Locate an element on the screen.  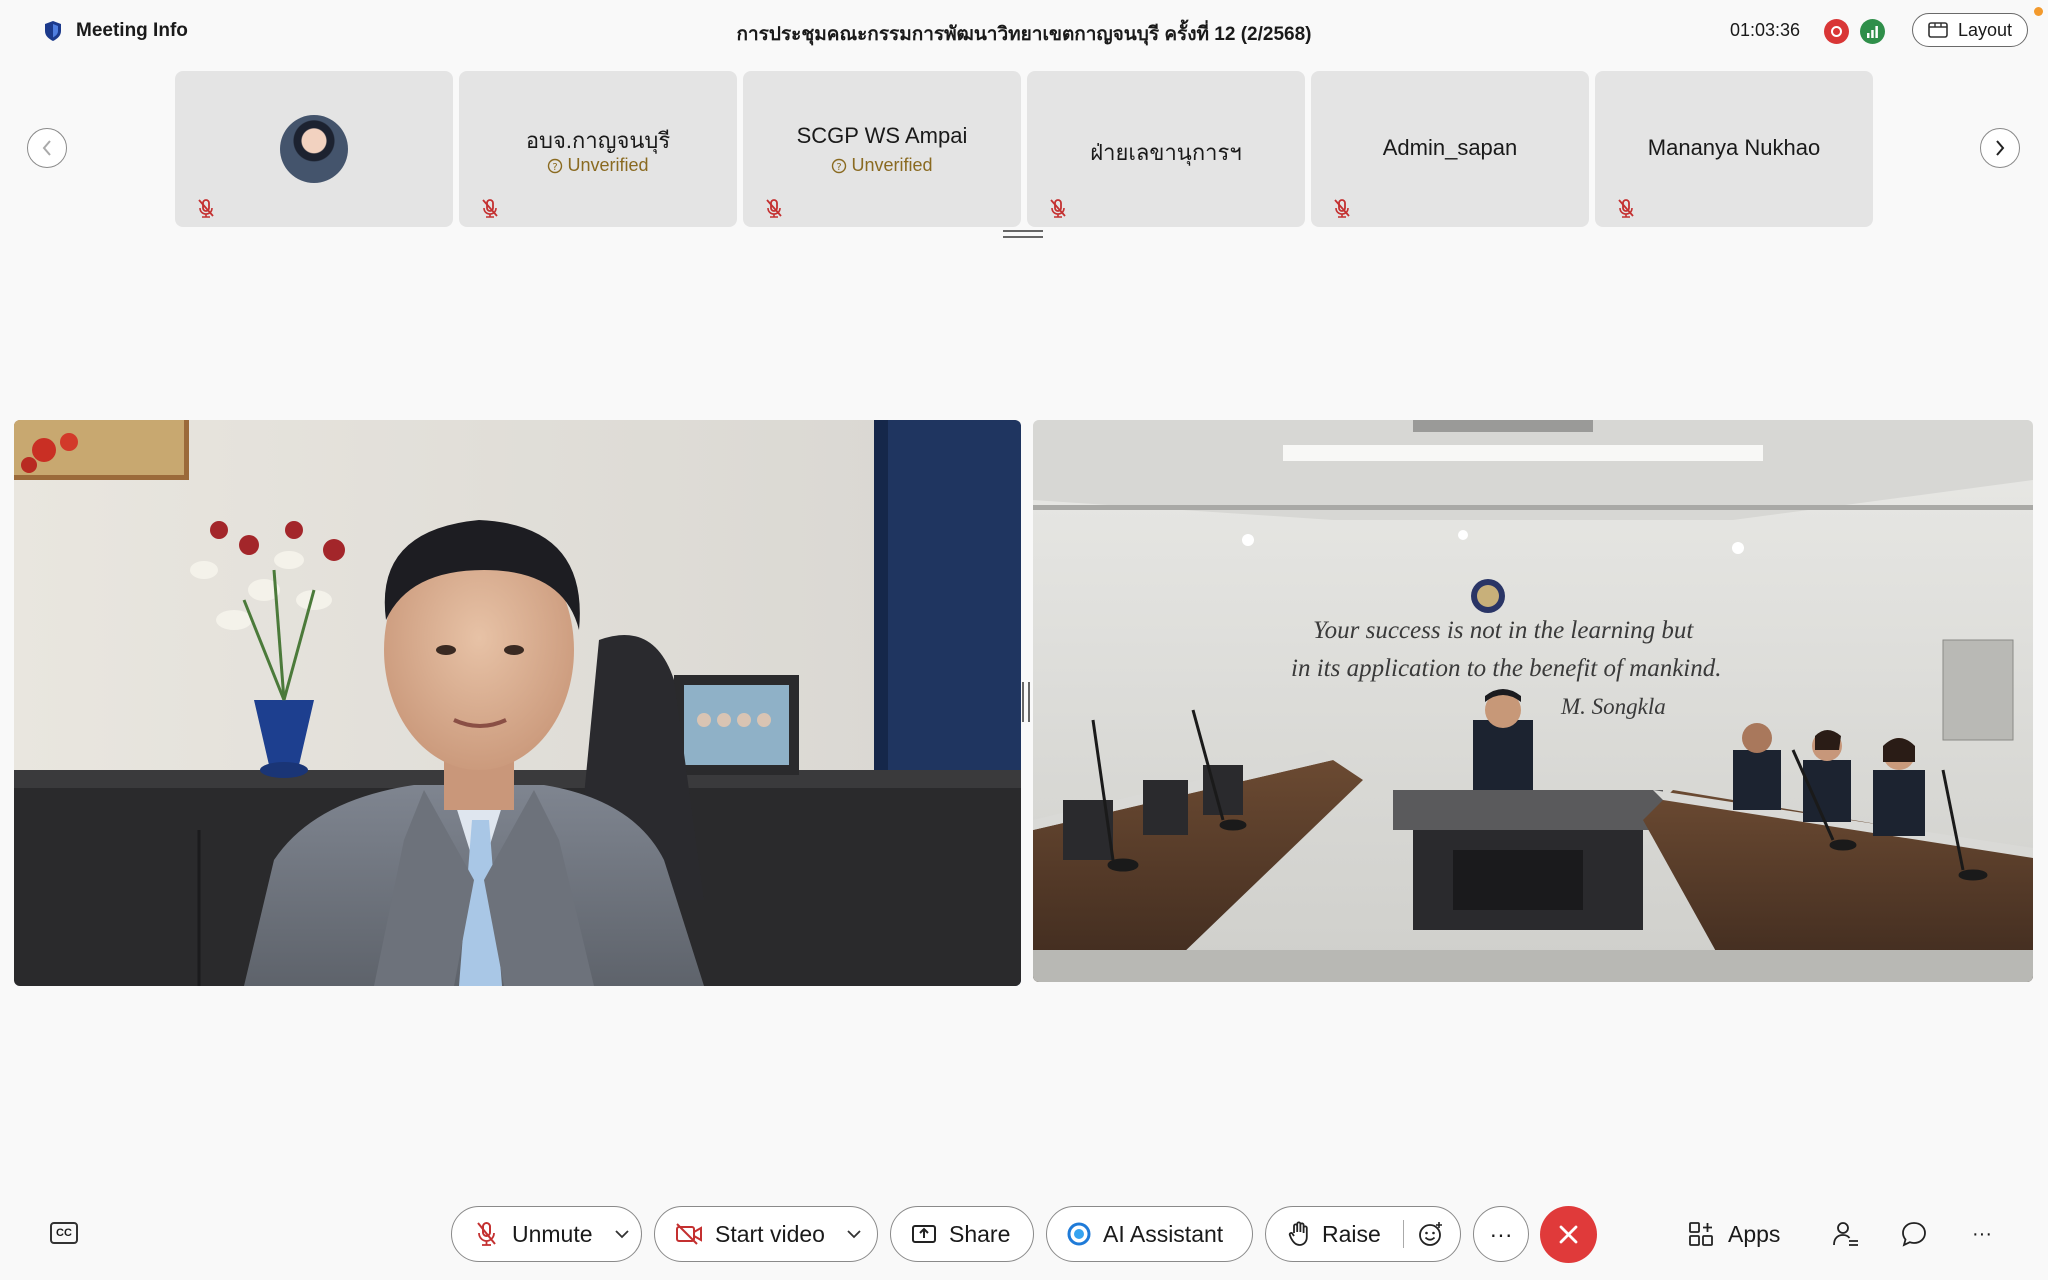
participant-name: Mananya Nukhao is located at coordinates (1734, 147).